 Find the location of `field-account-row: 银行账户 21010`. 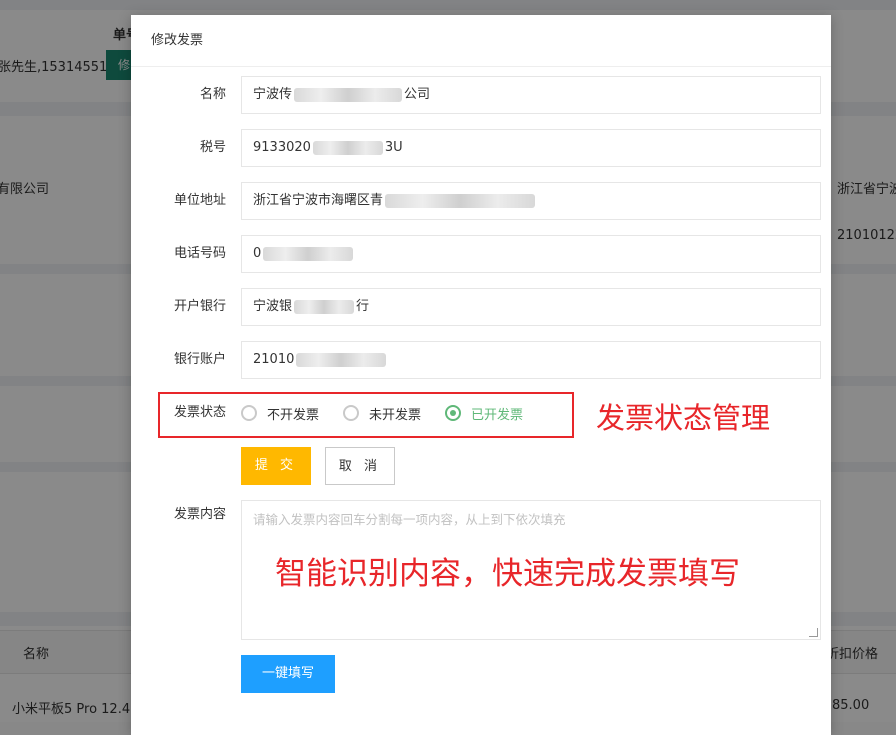

field-account-row: 银行账户 21010 is located at coordinates (481, 360).